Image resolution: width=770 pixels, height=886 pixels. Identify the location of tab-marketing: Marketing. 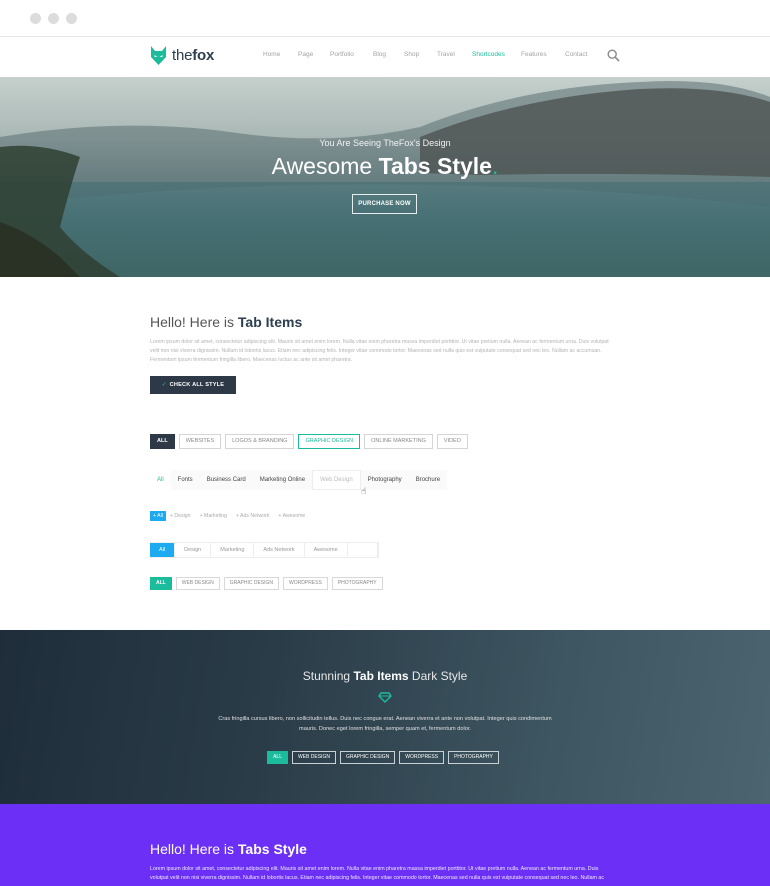
(233, 550).